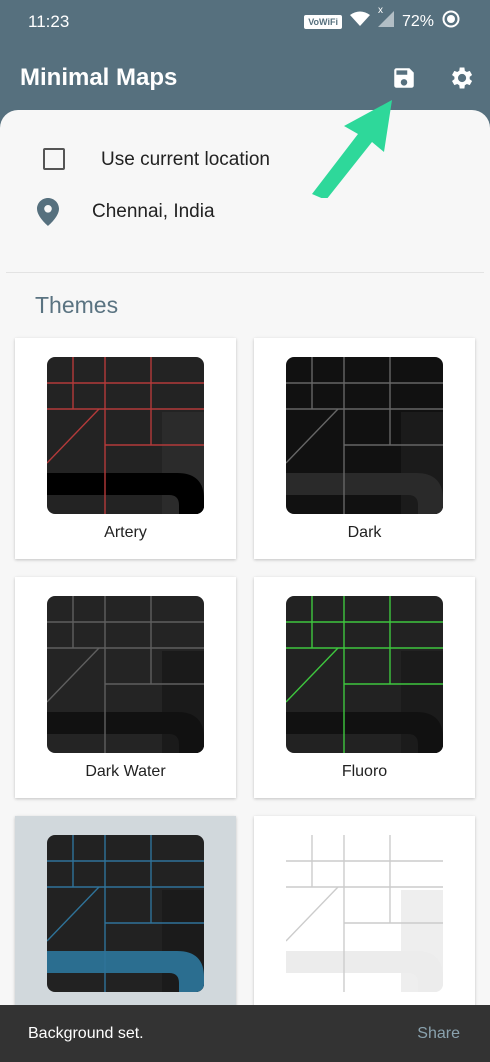 Image resolution: width=490 pixels, height=1062 pixels. What do you see at coordinates (245, 22) in the screenshot?
I see `status-bar: 11:23 VoWiFi x 72%` at bounding box center [245, 22].